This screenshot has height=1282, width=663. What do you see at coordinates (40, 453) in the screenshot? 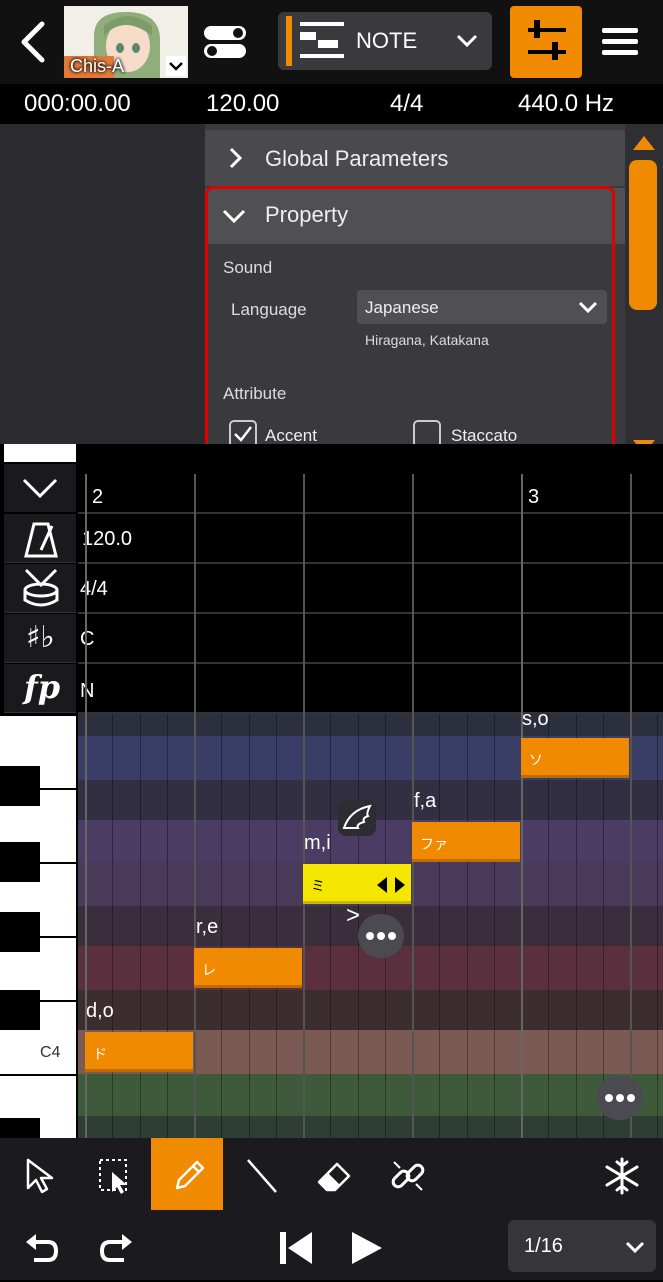
I see `grid-top-strip` at bounding box center [40, 453].